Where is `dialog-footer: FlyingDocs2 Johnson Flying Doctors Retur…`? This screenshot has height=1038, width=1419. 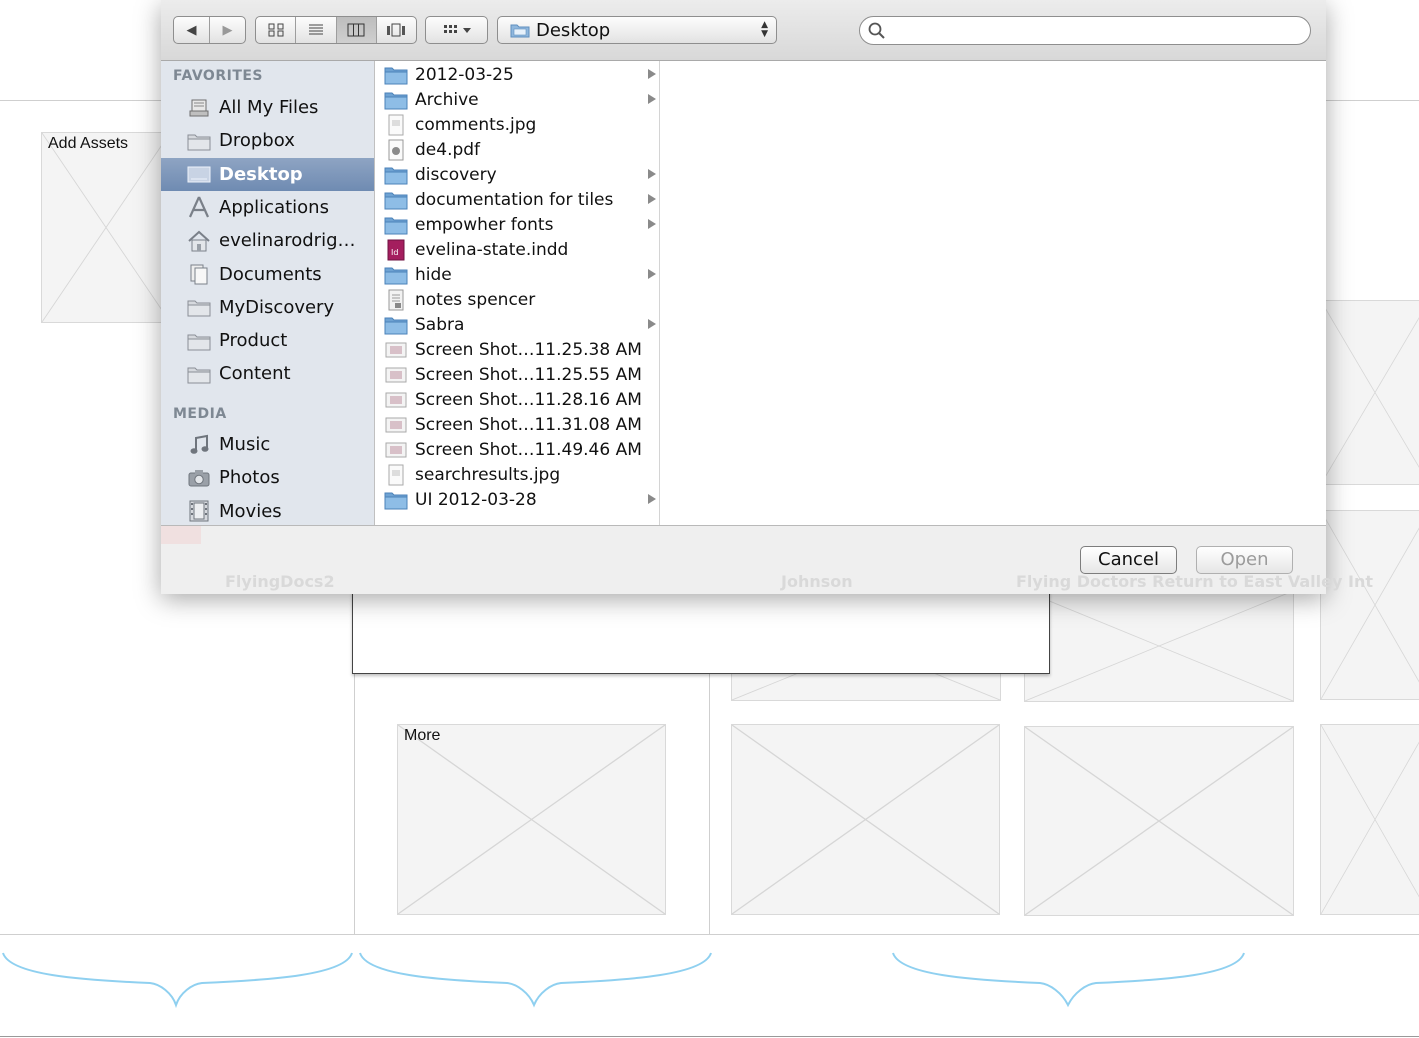
dialog-footer: FlyingDocs2 Johnson Flying Doctors Retur… is located at coordinates (767, 559).